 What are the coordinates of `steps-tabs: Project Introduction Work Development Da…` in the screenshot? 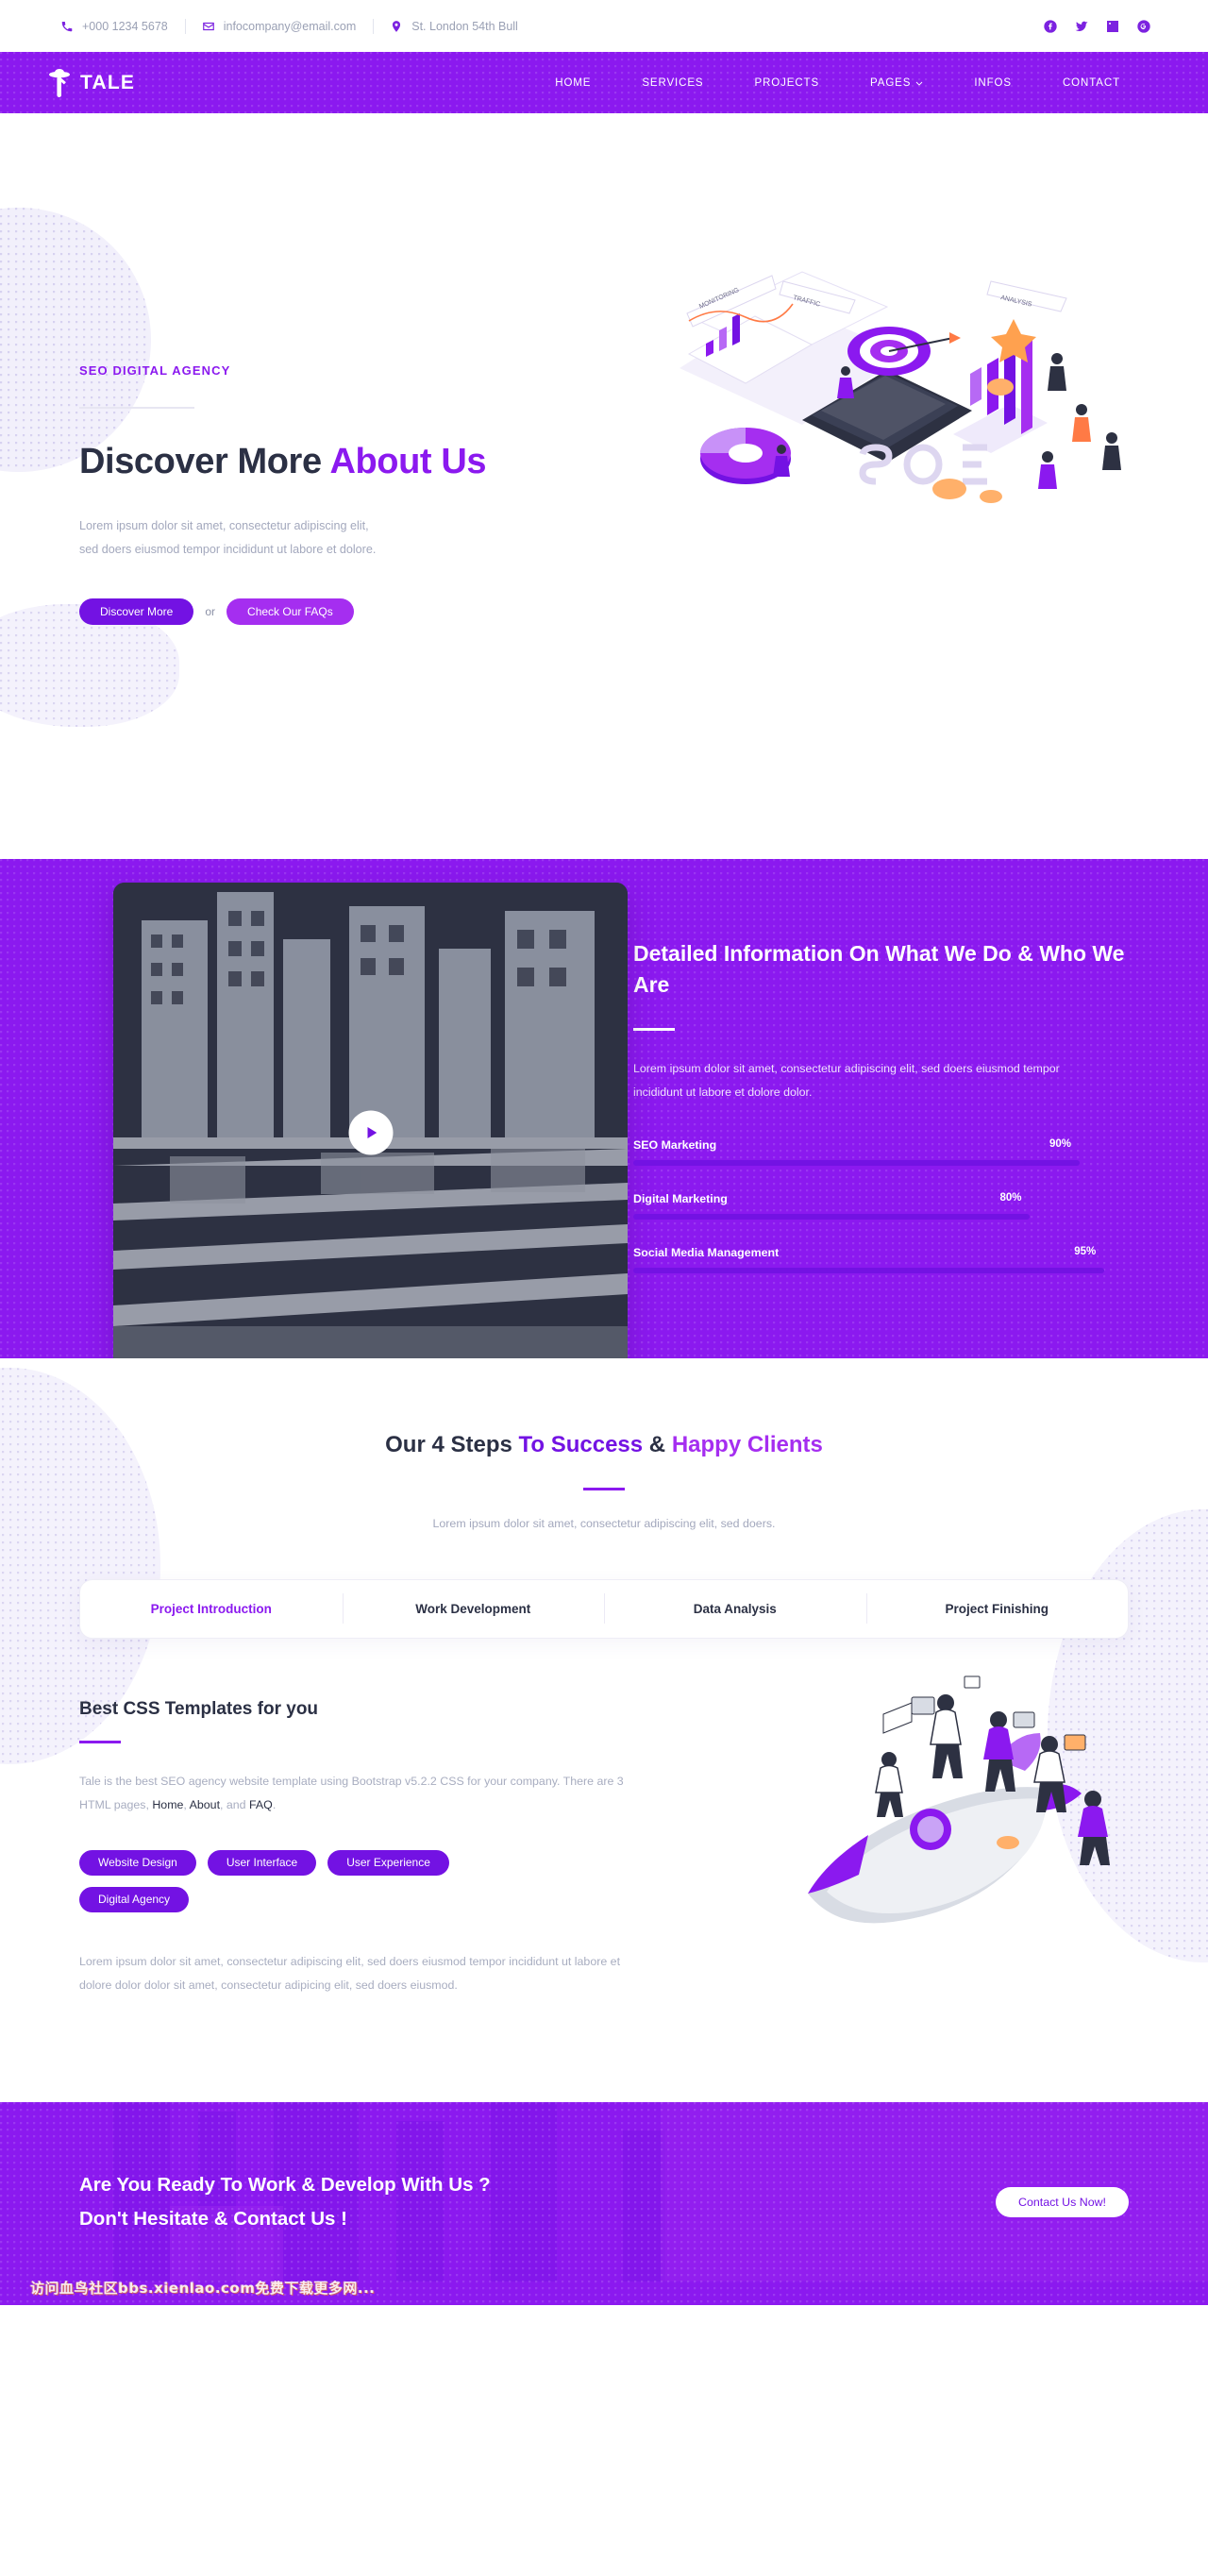 It's located at (604, 1609).